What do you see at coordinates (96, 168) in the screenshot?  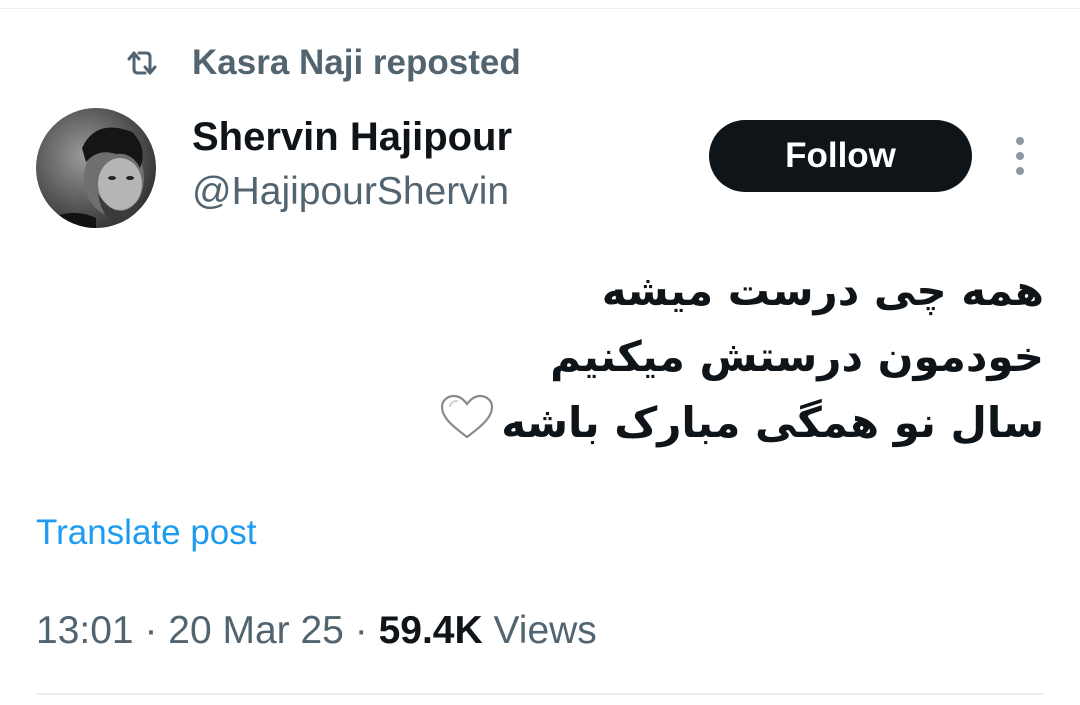 I see `avatar` at bounding box center [96, 168].